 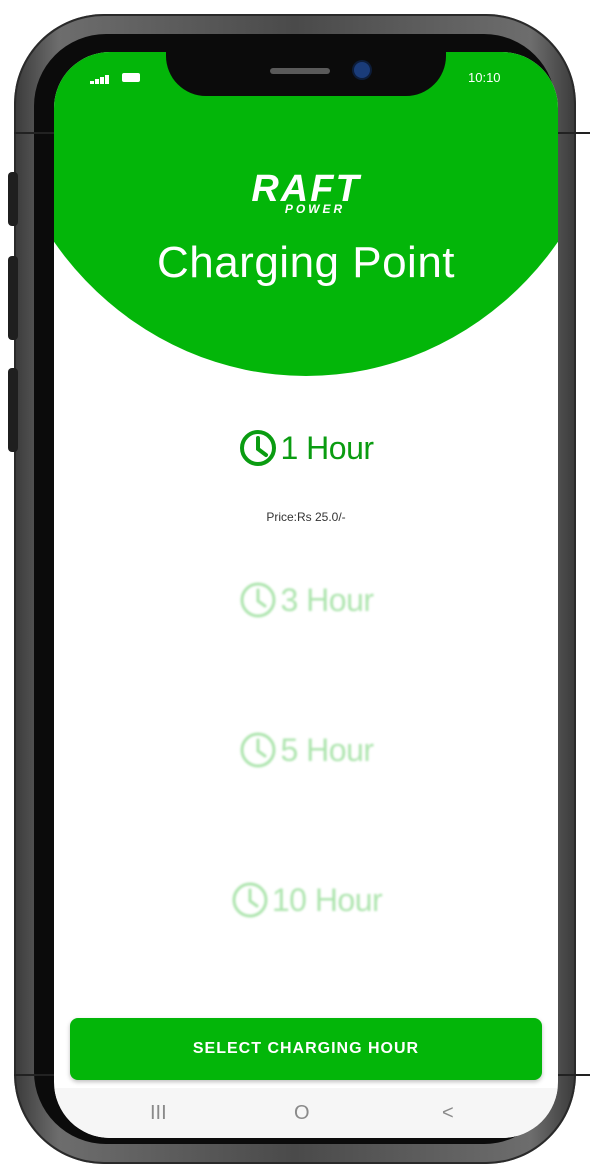 I want to click on option-label: 3 Hour, so click(x=327, y=599).